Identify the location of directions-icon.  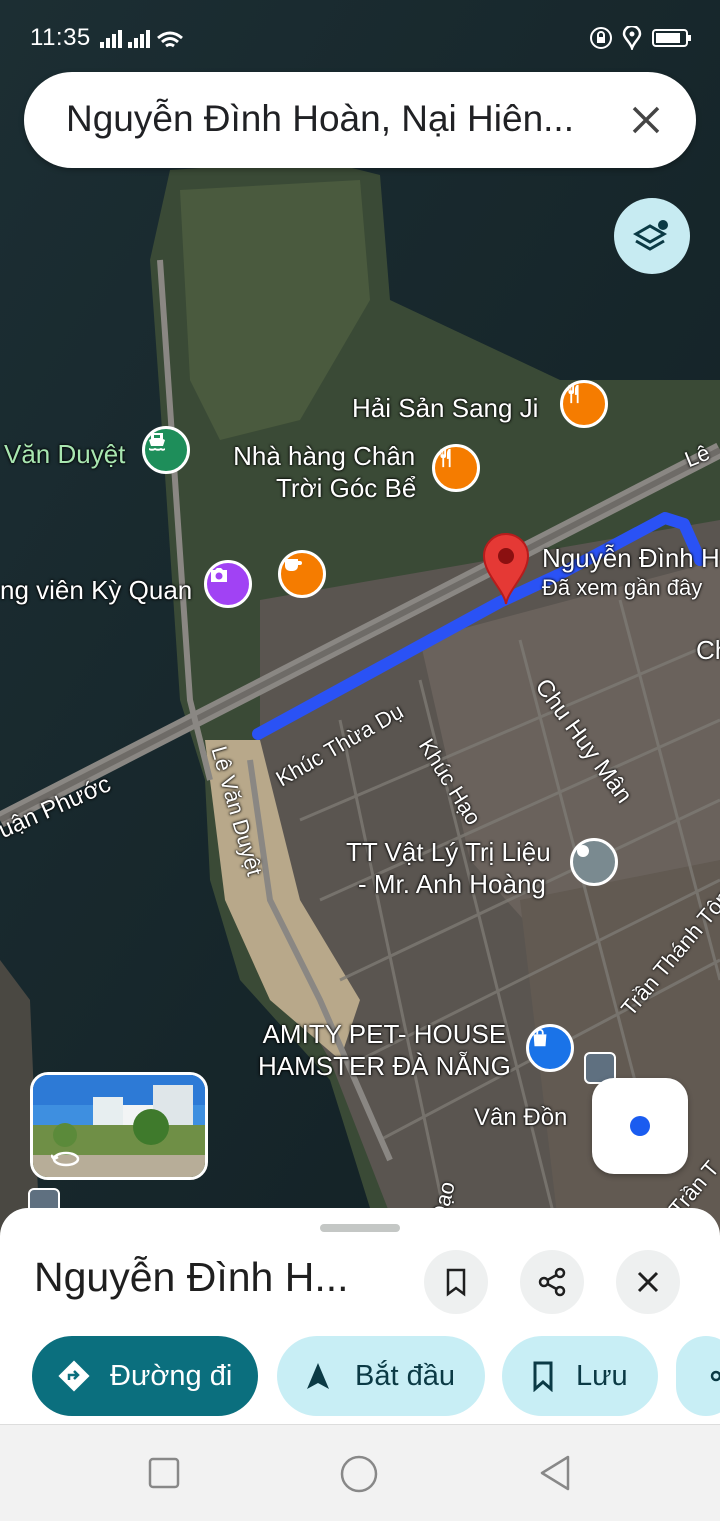
(74, 1376).